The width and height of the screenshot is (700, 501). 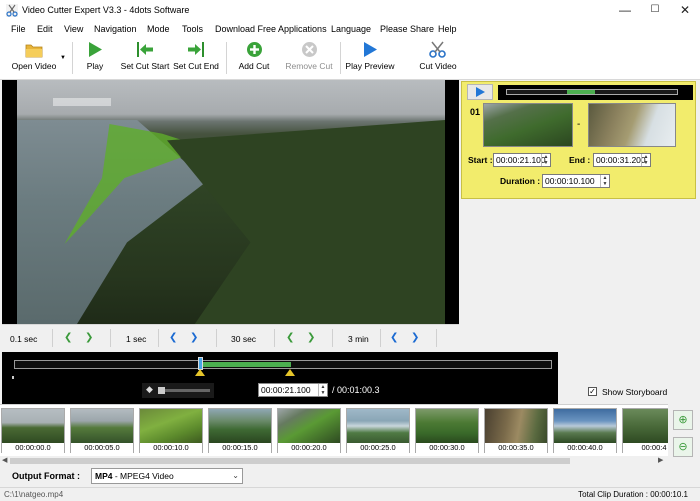 What do you see at coordinates (136, 339) in the screenshot?
I see `step-label-1-sec: 1 sec` at bounding box center [136, 339].